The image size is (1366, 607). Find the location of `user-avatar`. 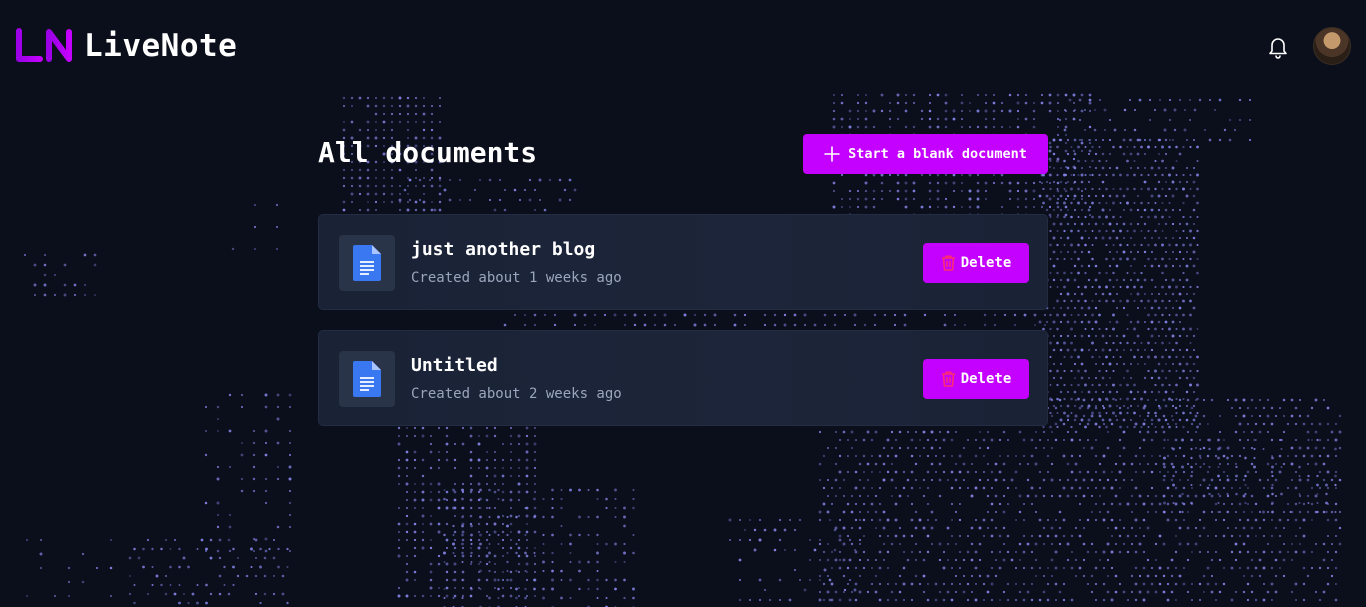

user-avatar is located at coordinates (1332, 46).